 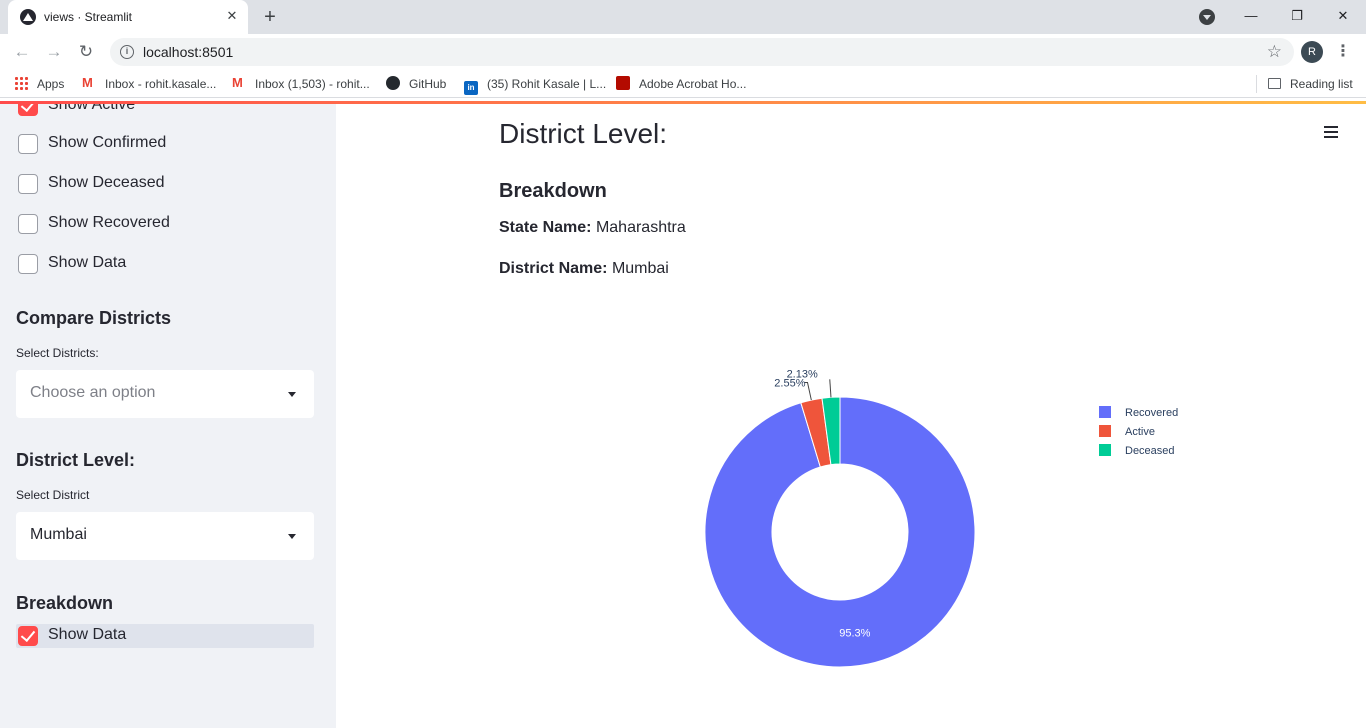 I want to click on breakdown-heading: Breakdown, so click(x=65, y=603).